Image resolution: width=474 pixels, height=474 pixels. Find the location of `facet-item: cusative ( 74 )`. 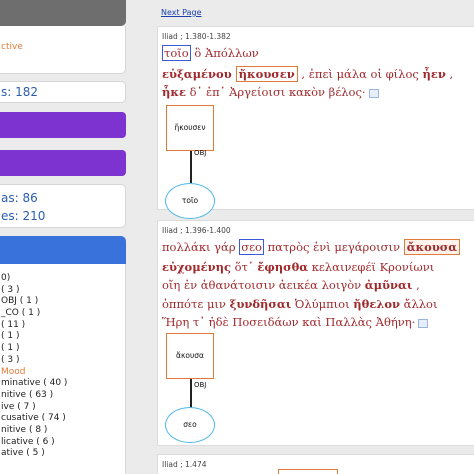

facet-item: cusative ( 74 ) is located at coordinates (63, 419).